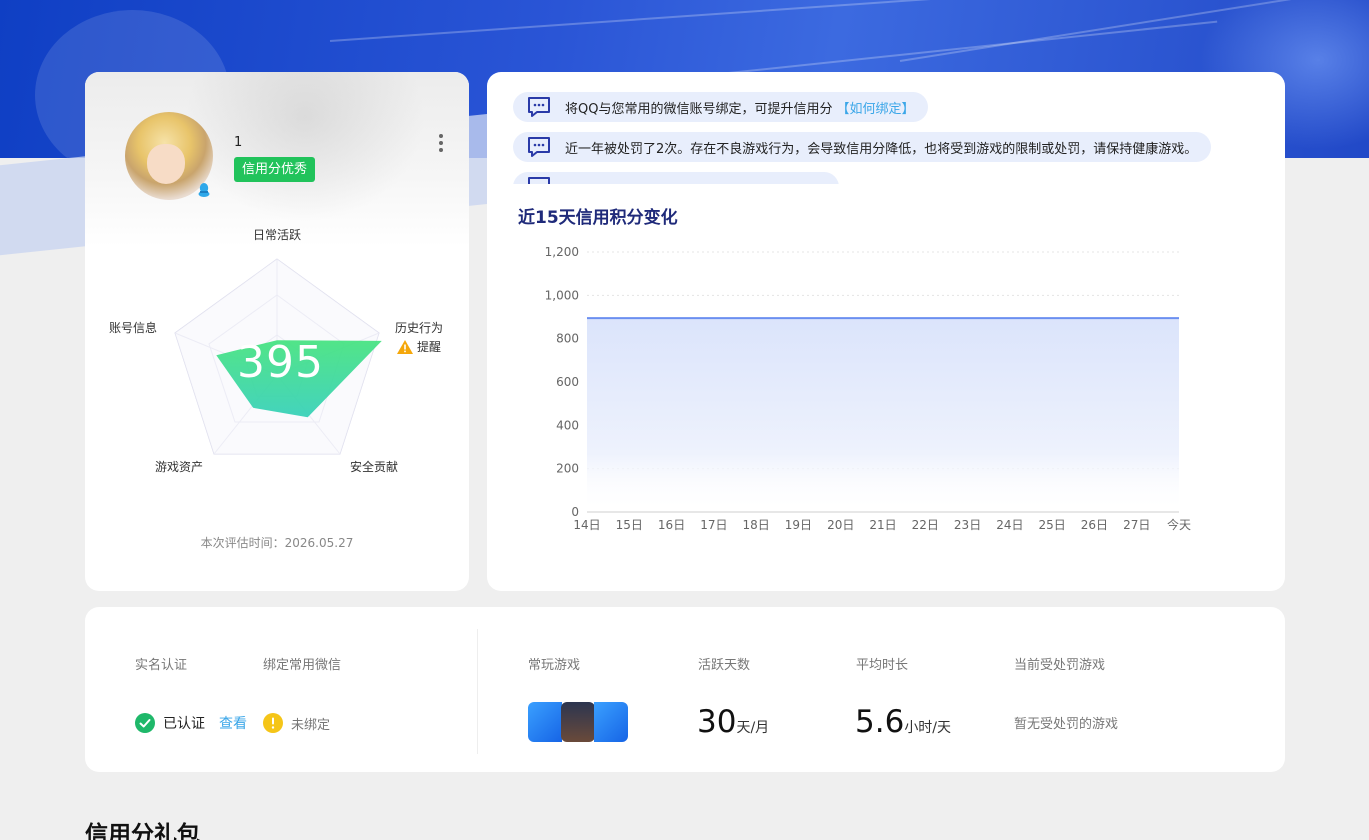  I want to click on avg-time-value: 5.6小时/天, so click(903, 722).